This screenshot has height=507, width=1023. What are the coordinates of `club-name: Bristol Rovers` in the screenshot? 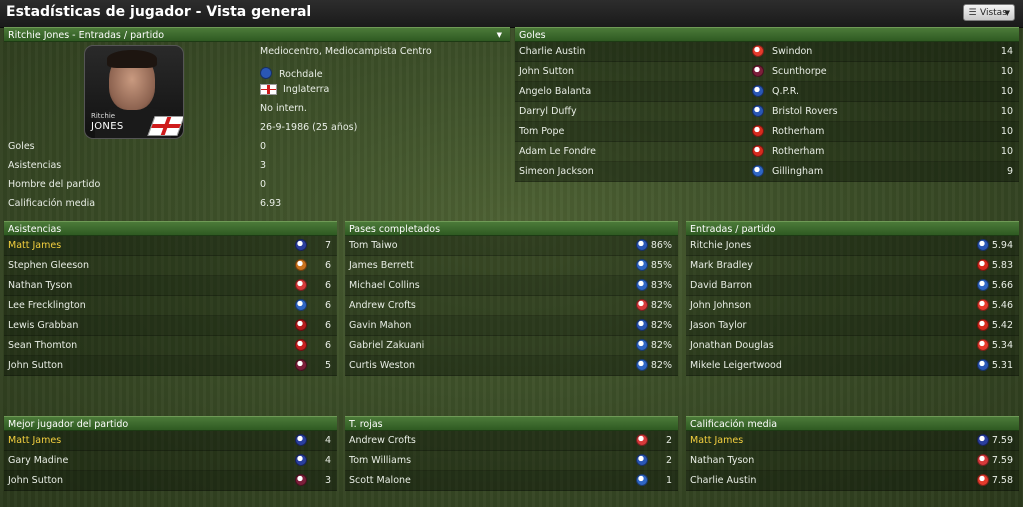 It's located at (805, 111).